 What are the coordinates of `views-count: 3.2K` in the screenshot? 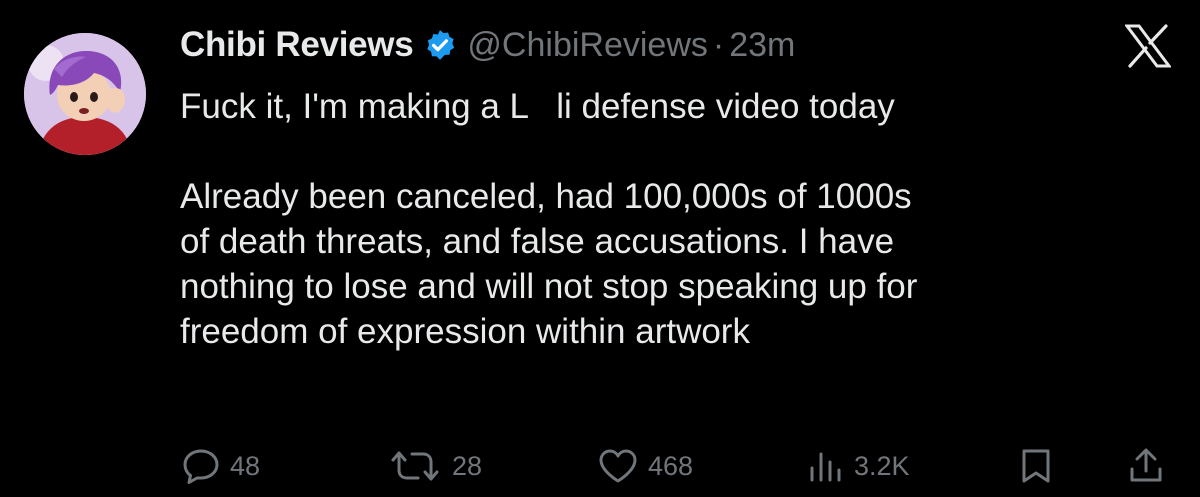 It's located at (882, 465).